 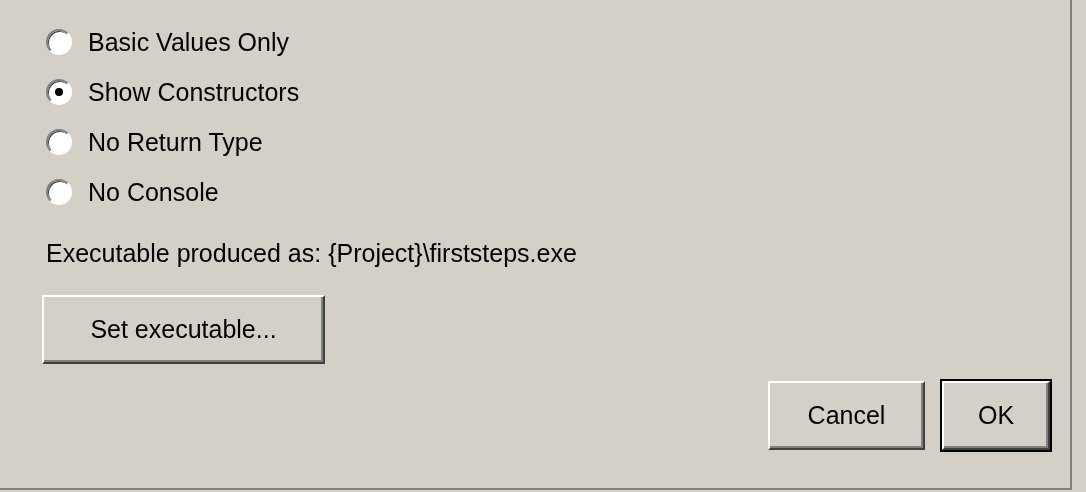 What do you see at coordinates (188, 42) in the screenshot?
I see `radio-label: Basic Values Only` at bounding box center [188, 42].